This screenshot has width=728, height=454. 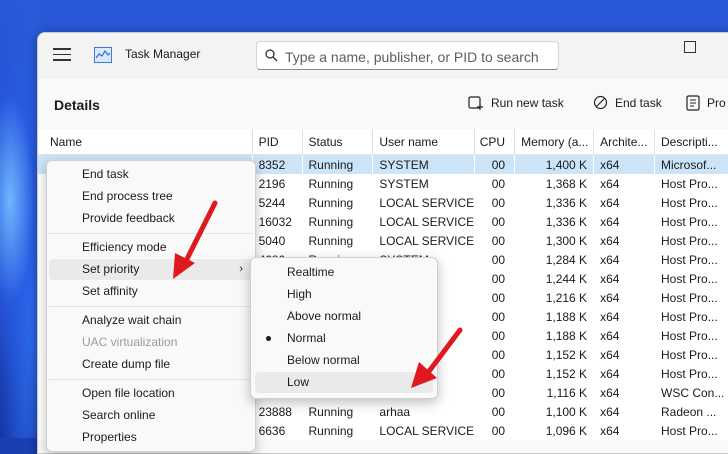 What do you see at coordinates (77, 105) in the screenshot?
I see `page-title: Details` at bounding box center [77, 105].